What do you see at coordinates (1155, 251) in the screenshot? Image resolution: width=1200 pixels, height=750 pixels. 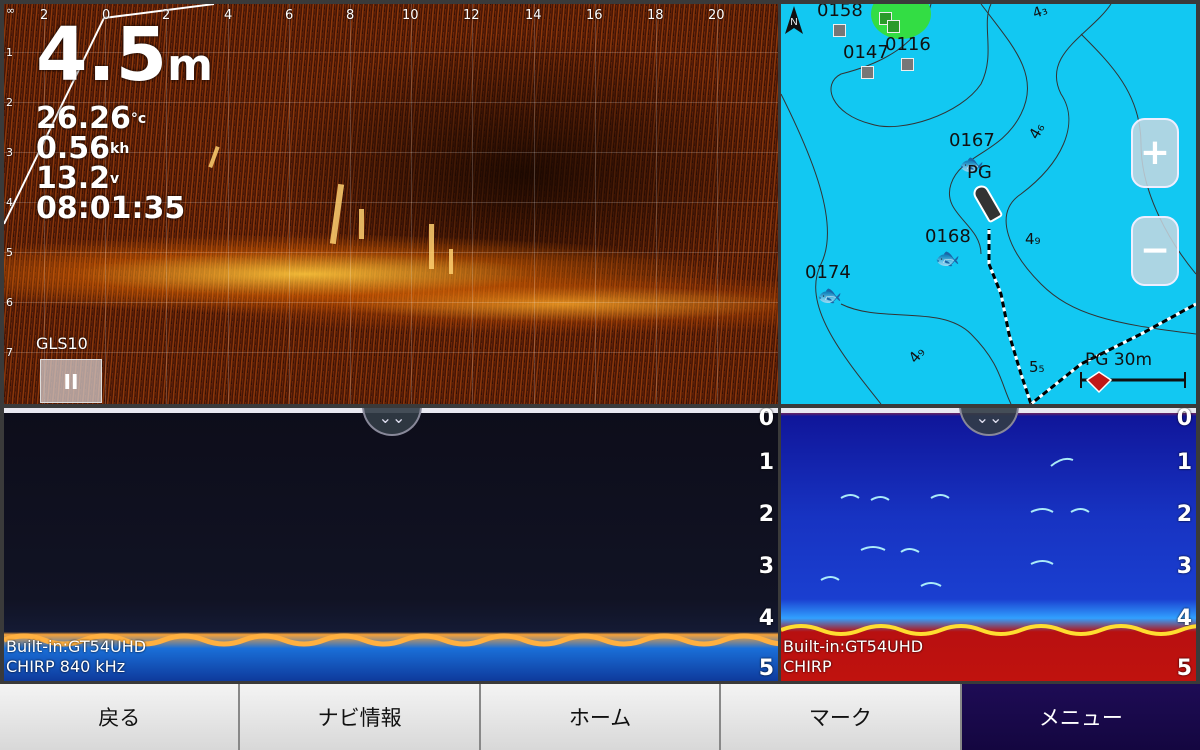 I see `zoom-out-button: −` at bounding box center [1155, 251].